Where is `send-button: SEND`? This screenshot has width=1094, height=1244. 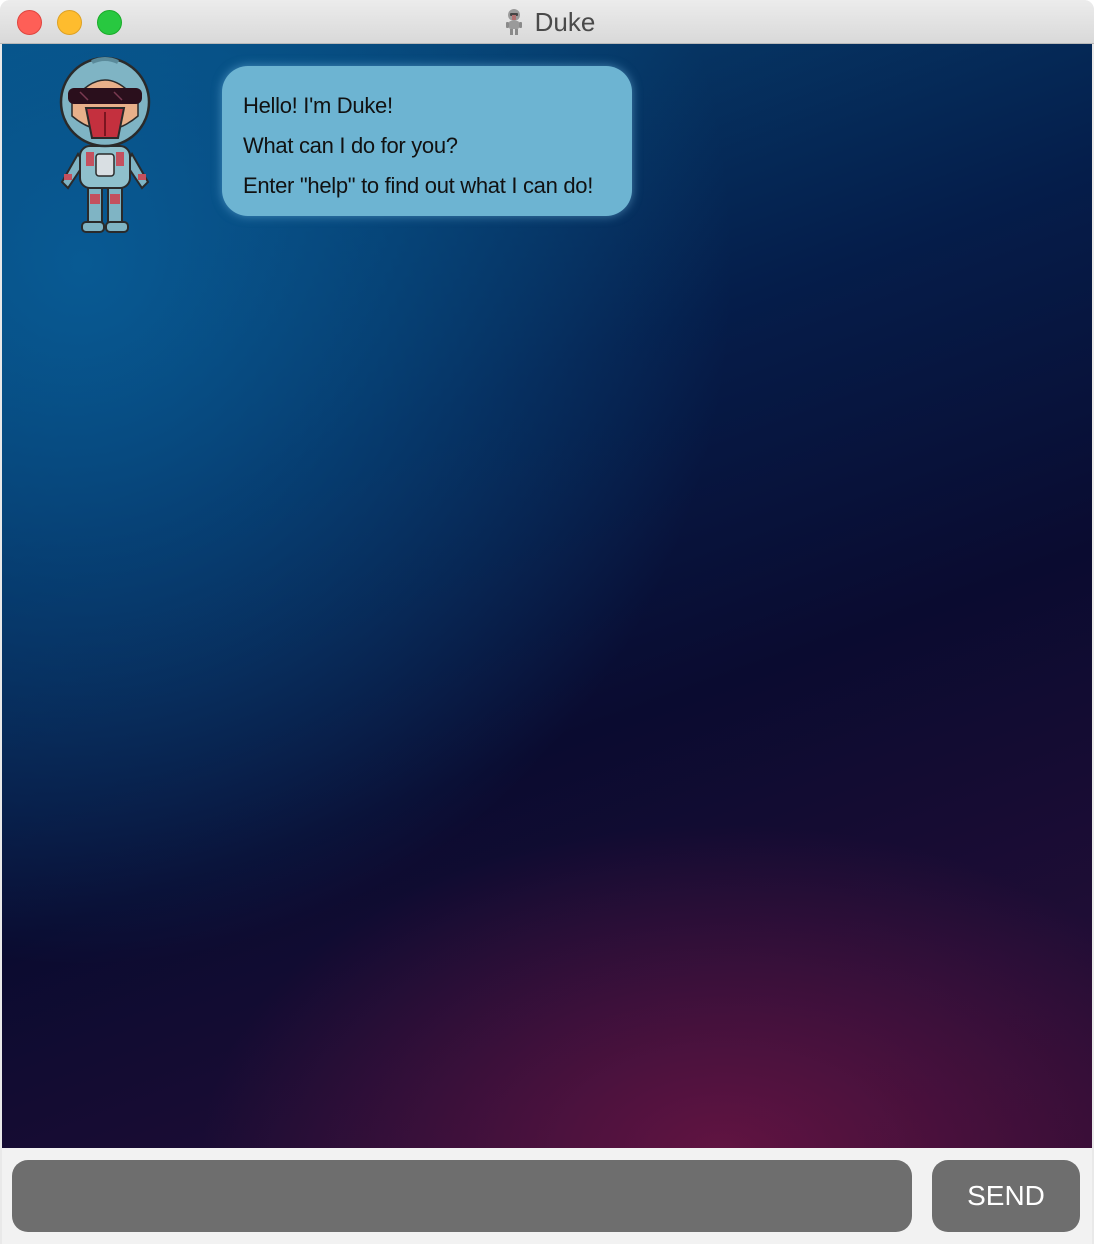
send-button: SEND is located at coordinates (1006, 1196).